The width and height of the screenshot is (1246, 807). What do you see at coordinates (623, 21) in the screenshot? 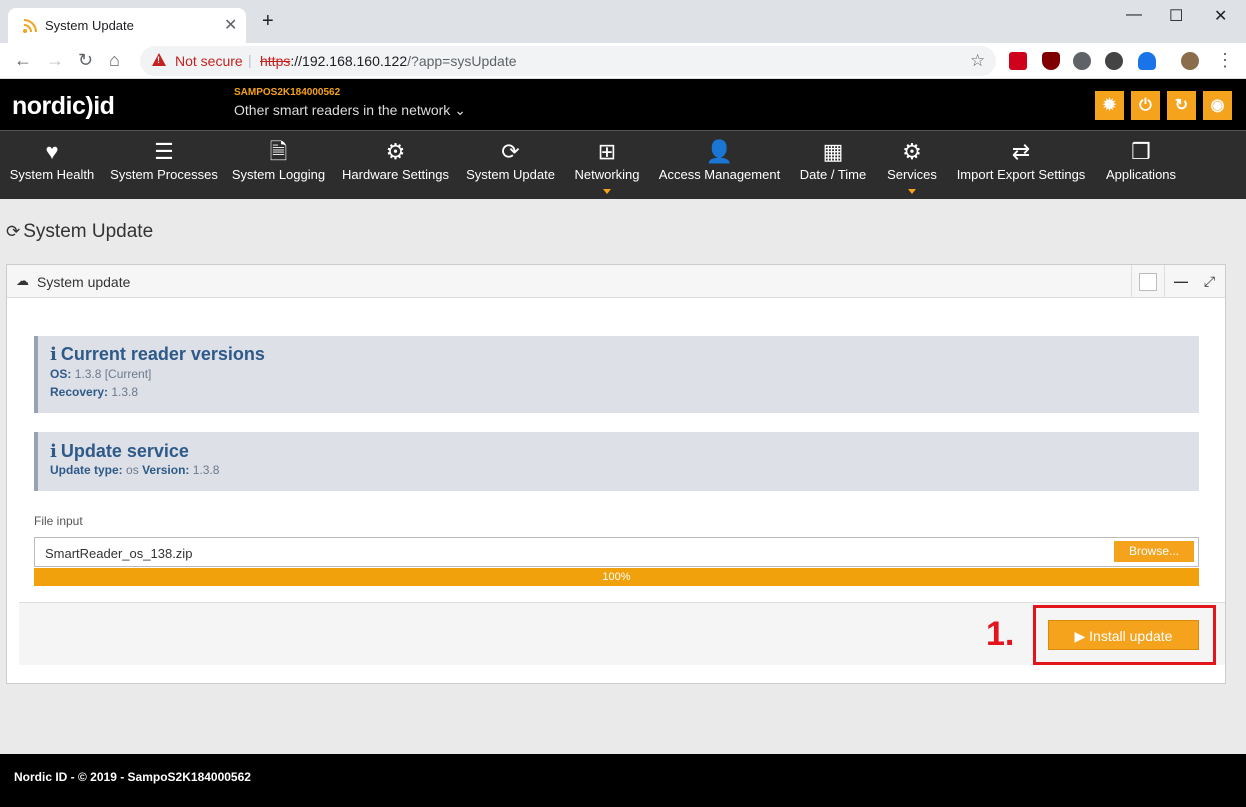
I see `browser-tab-bar: System Update ✕ + — ☐ ✕` at bounding box center [623, 21].